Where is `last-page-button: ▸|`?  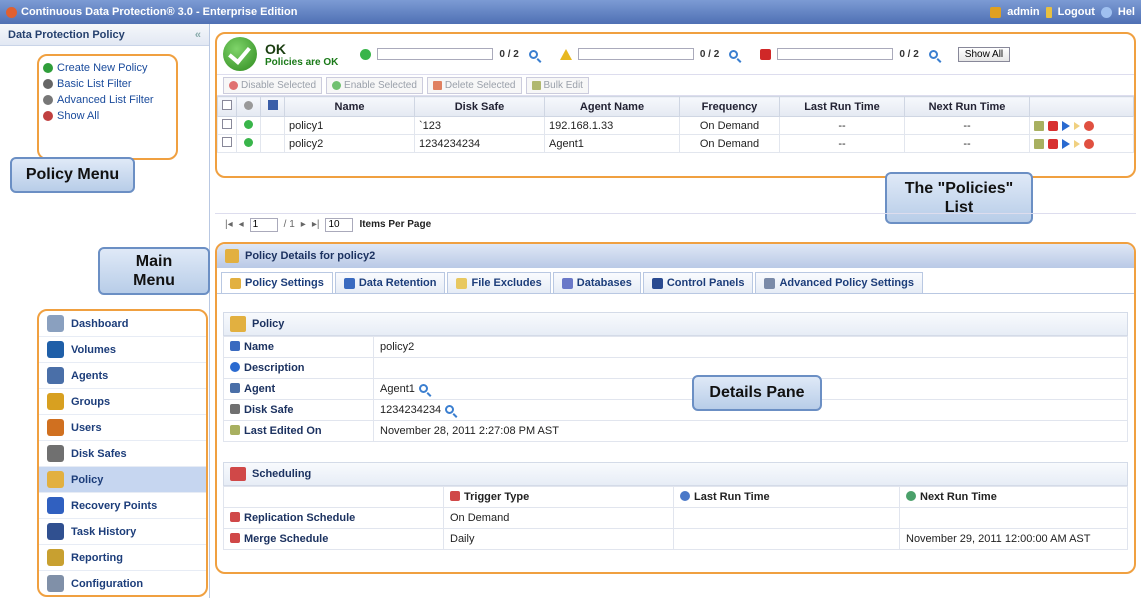
last-page-button: ▸| is located at coordinates (316, 224).